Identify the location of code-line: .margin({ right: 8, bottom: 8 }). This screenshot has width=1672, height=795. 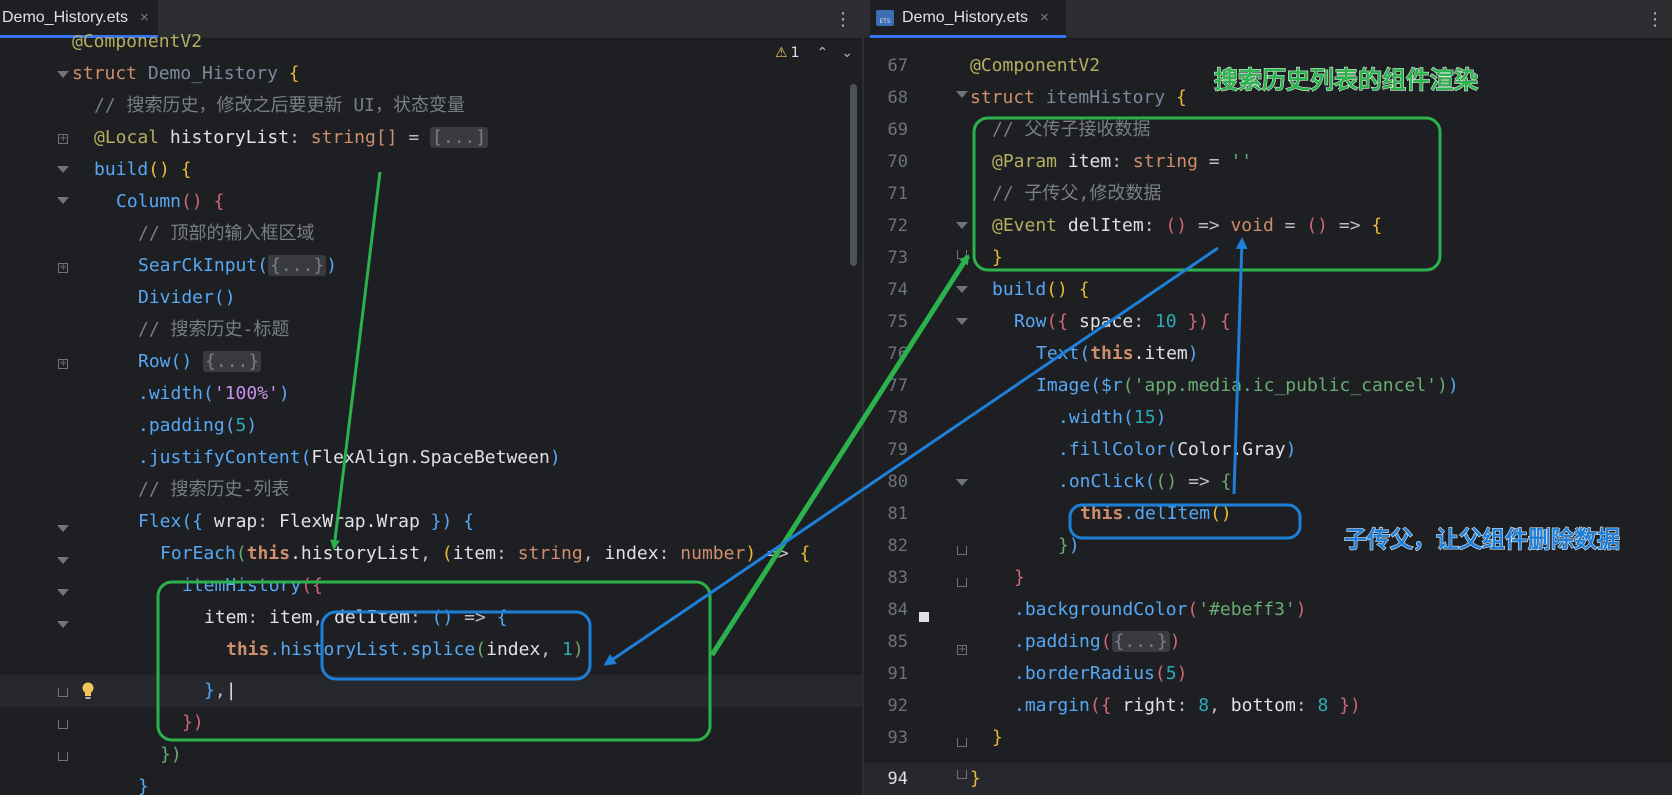
(1187, 705).